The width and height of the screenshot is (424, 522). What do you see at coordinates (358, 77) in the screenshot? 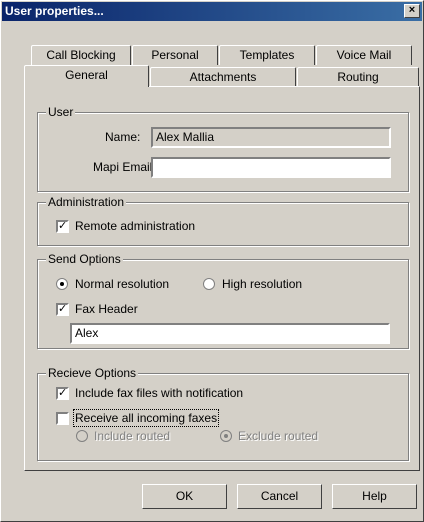
I see `tab-routing: Routing` at bounding box center [358, 77].